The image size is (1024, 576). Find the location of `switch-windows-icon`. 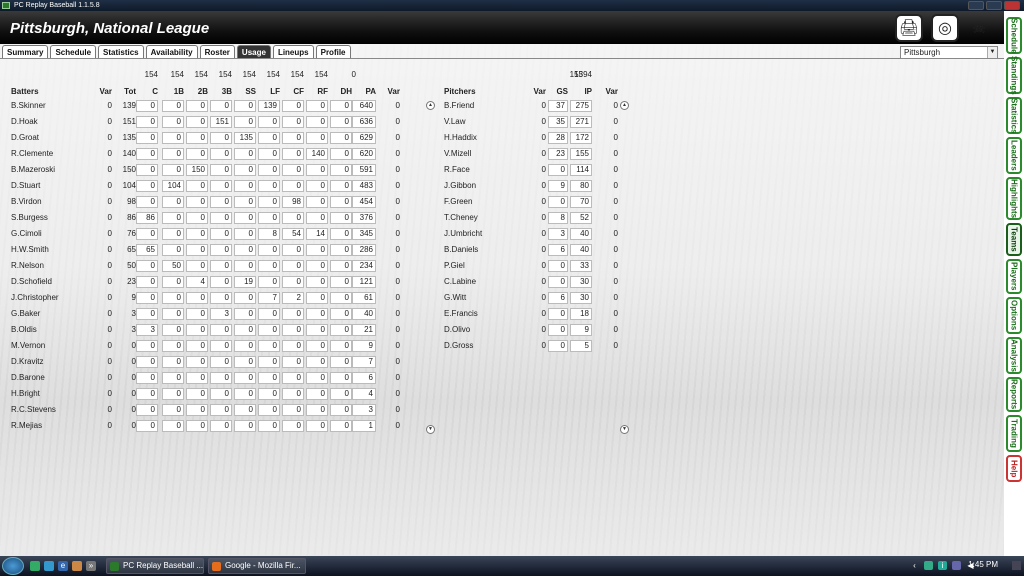

switch-windows-icon is located at coordinates (49, 566).